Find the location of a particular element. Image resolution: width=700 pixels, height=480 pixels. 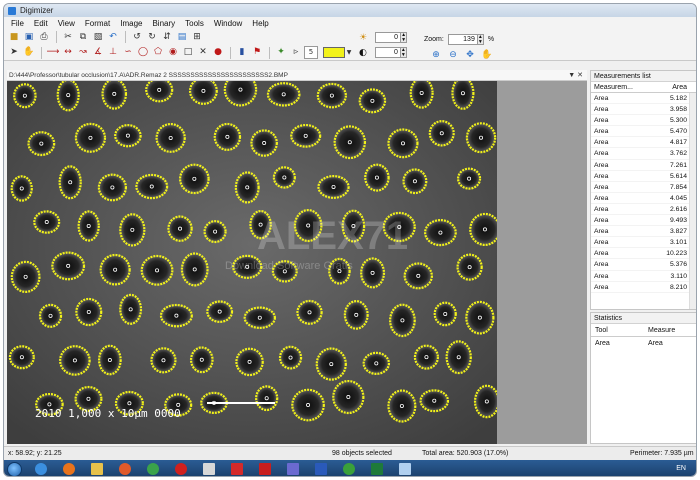

measurement-row: Area 5.376 is located at coordinates (643, 265).